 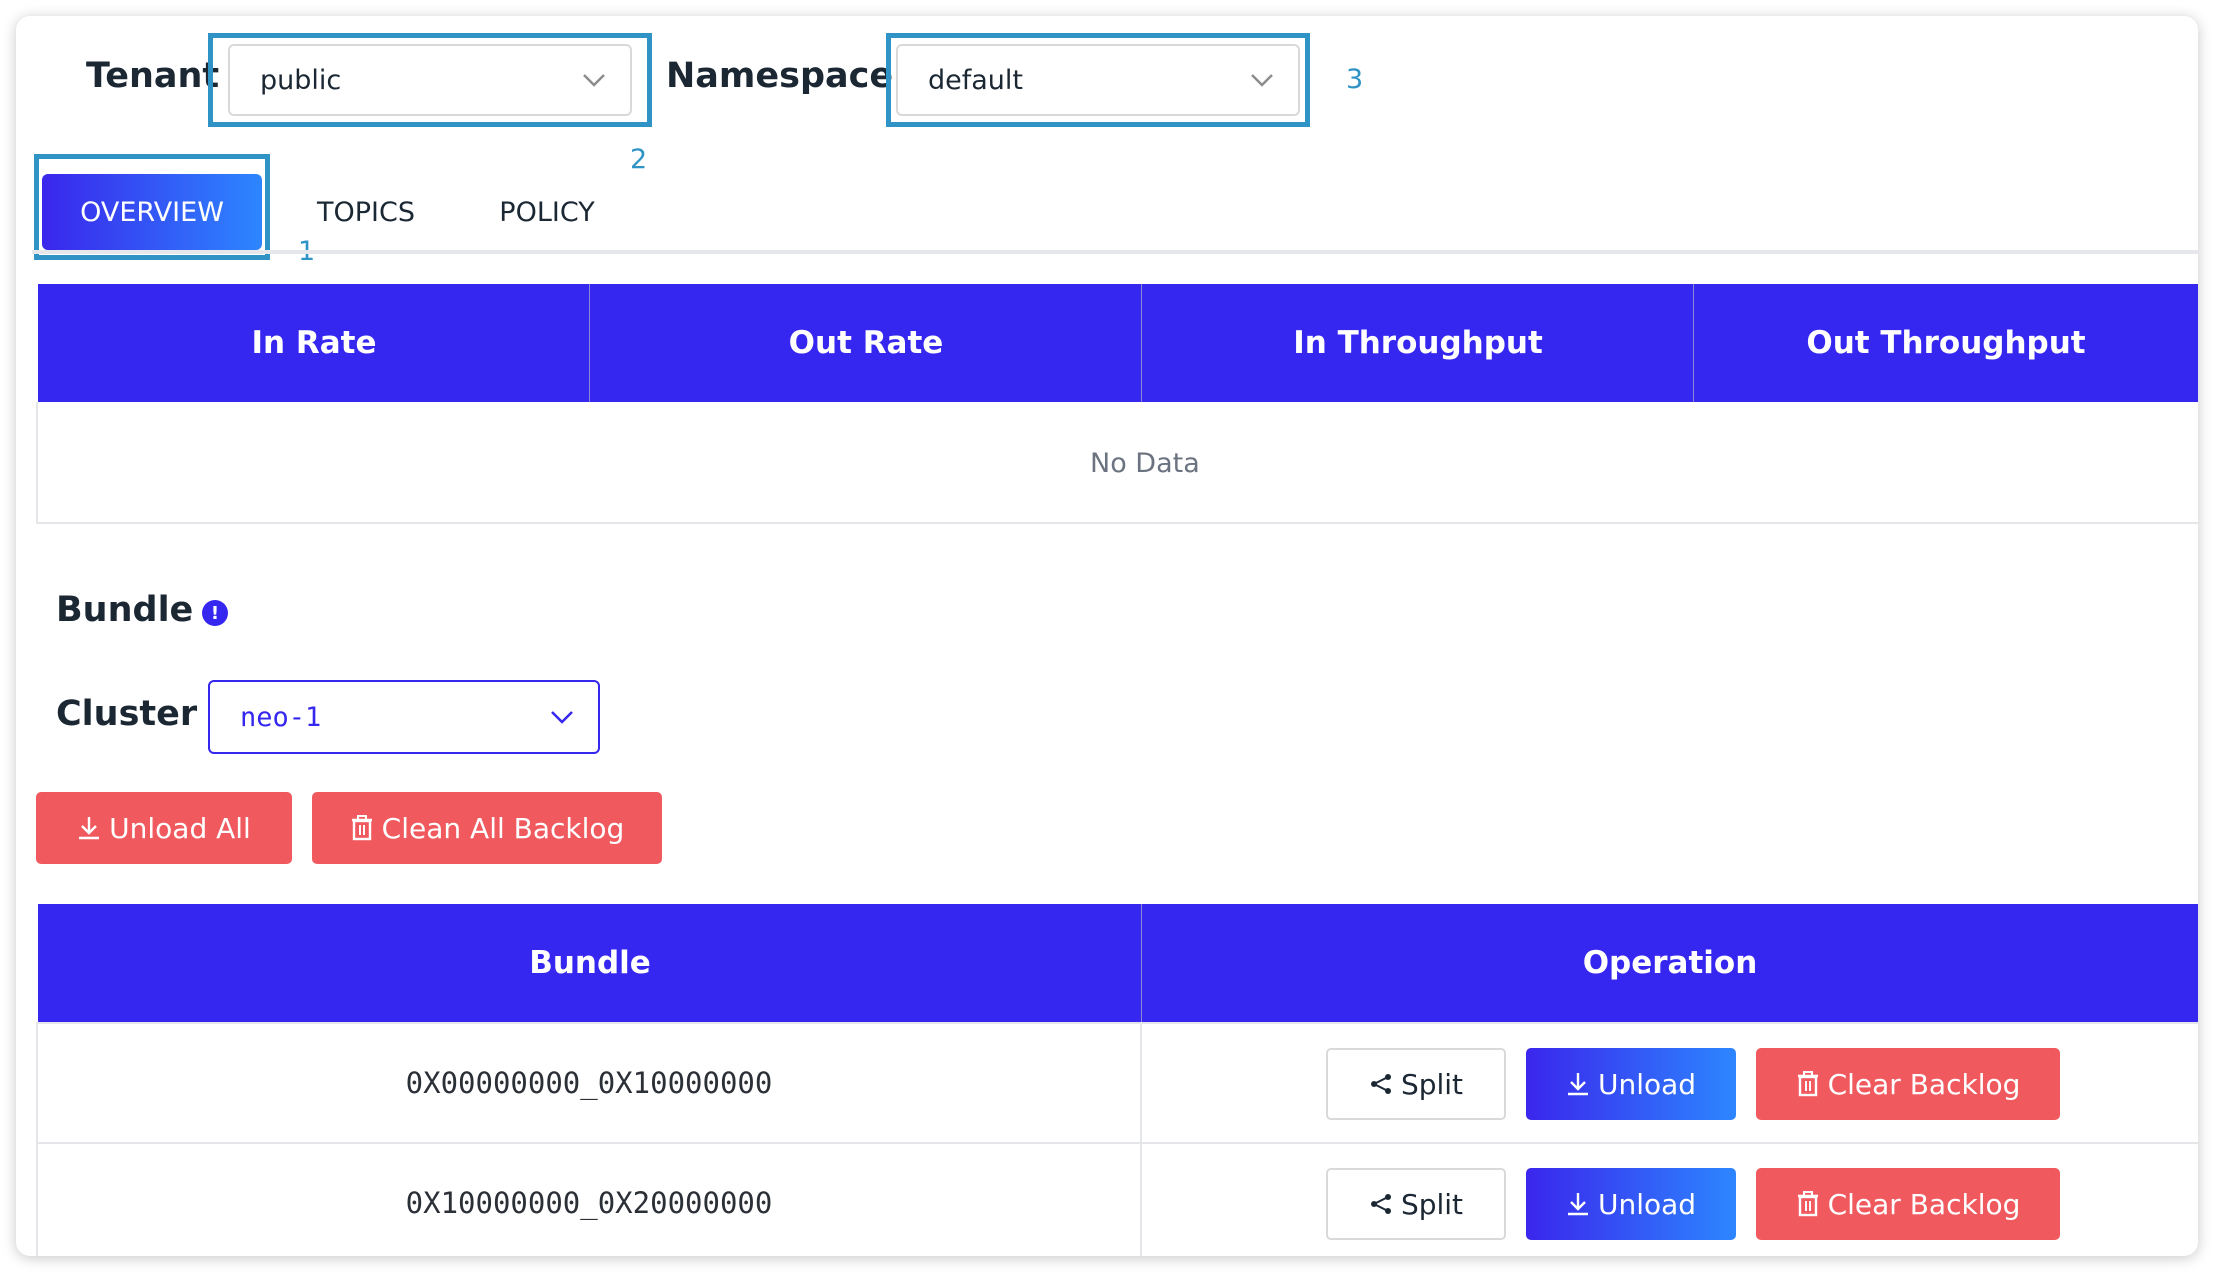 I want to click on highlight-box-overview, so click(x=152, y=207).